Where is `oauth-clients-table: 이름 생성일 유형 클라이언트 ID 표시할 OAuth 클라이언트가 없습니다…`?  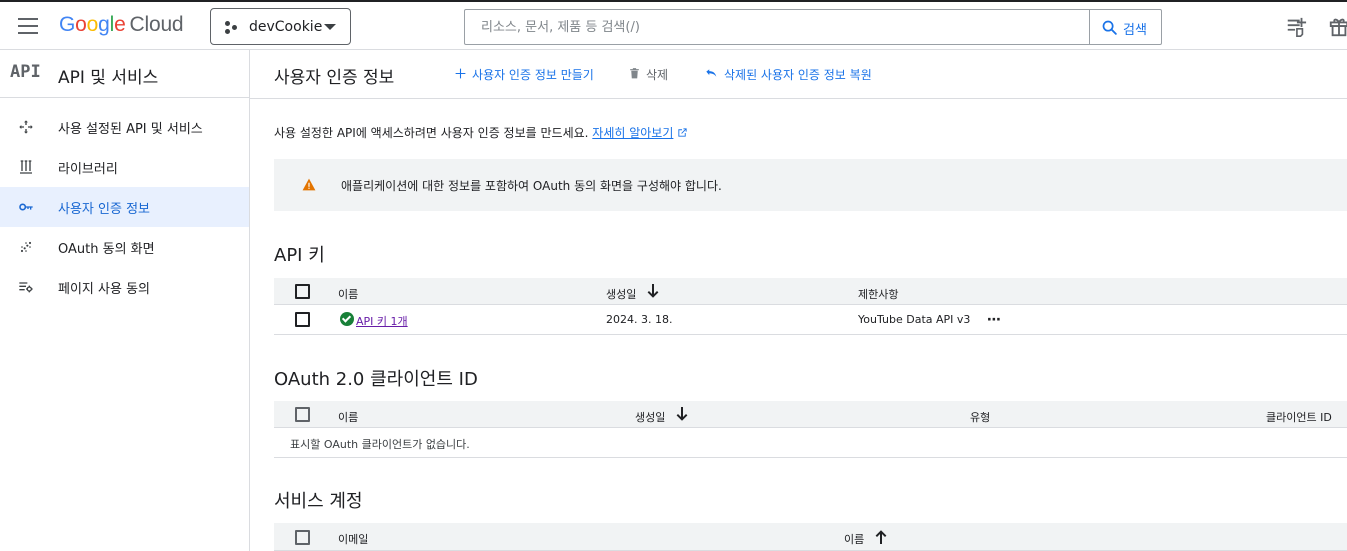
oauth-clients-table: 이름 생성일 유형 클라이언트 ID 표시할 OAuth 클라이언트가 없습니다… is located at coordinates (810, 429).